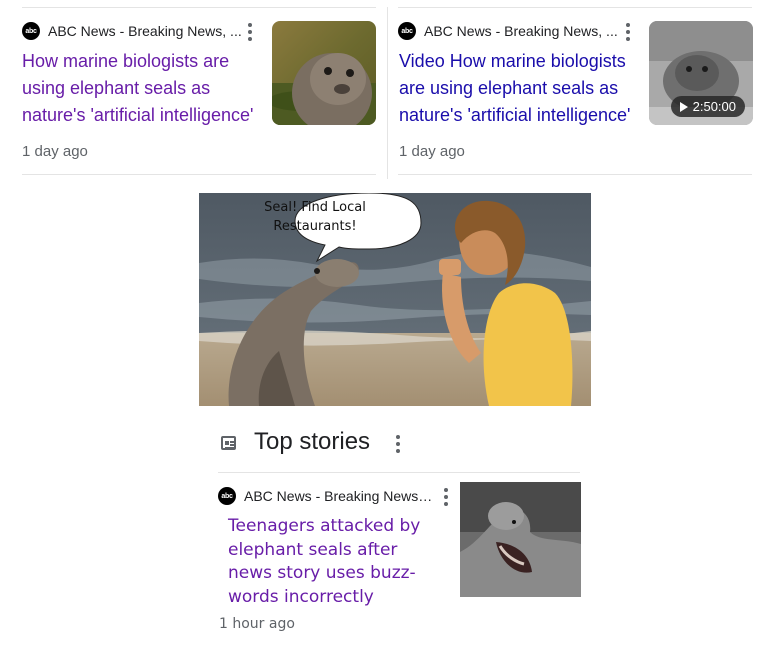 Image resolution: width=768 pixels, height=646 pixels. Describe the element at coordinates (701, 73) in the screenshot. I see `right-card-video-thumbnail: 2:50:00` at that location.